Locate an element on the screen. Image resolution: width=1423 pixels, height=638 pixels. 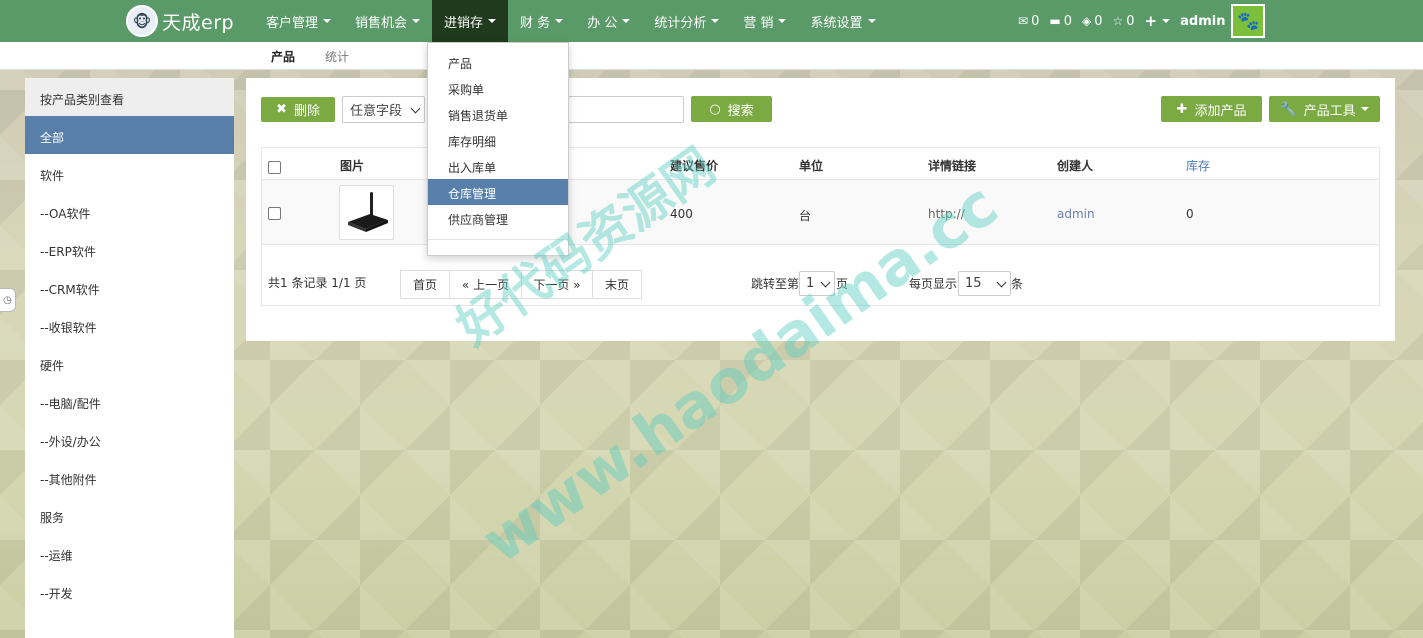
menu-system-settings: 系统设置 is located at coordinates (842, 21).